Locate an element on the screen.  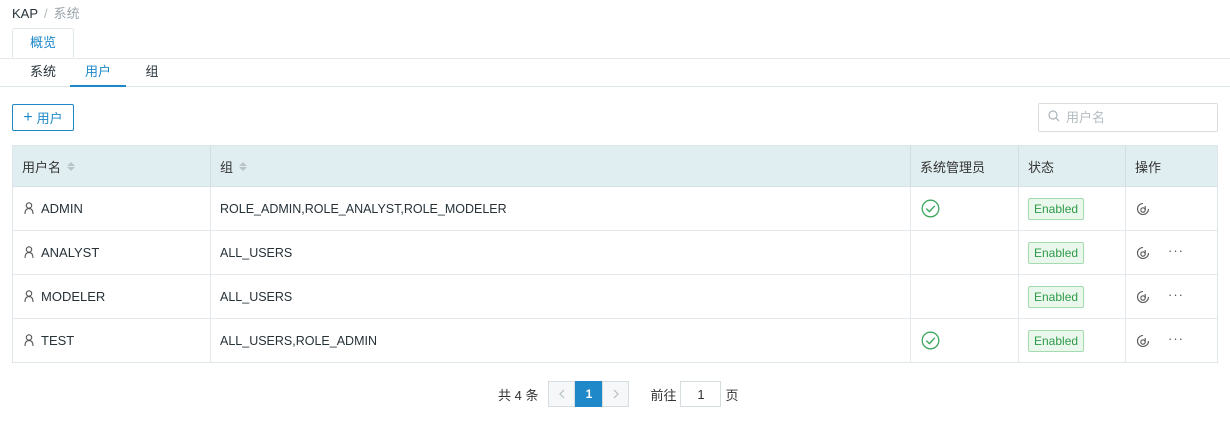
pagination-total: 共 4 条 is located at coordinates (518, 395).